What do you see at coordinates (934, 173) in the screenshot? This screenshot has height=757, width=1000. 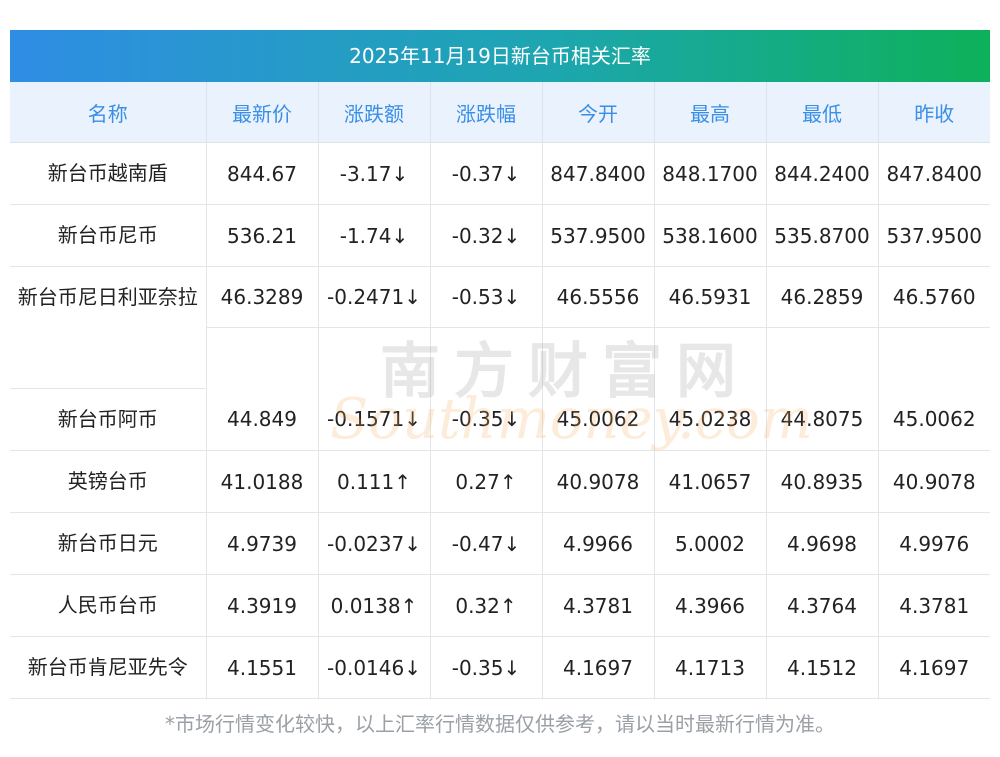 I see `cell-prev: 847.8400` at bounding box center [934, 173].